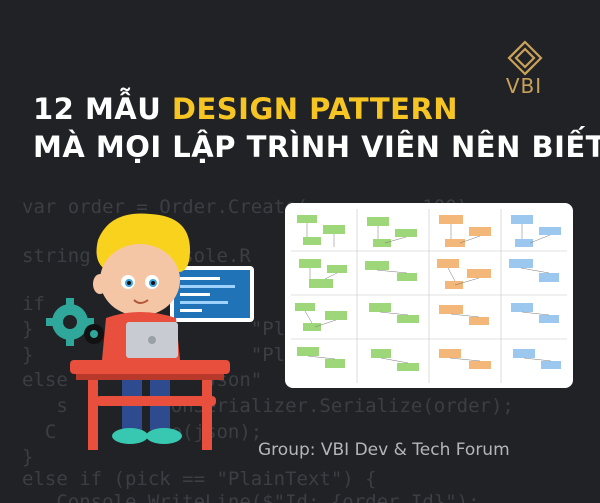 This screenshot has width=600, height=503. What do you see at coordinates (316, 147) in the screenshot?
I see `headline-line-2: MÀ MỌI LẬP TRÌNH VIÊN NÊN BIẾT` at bounding box center [316, 147].